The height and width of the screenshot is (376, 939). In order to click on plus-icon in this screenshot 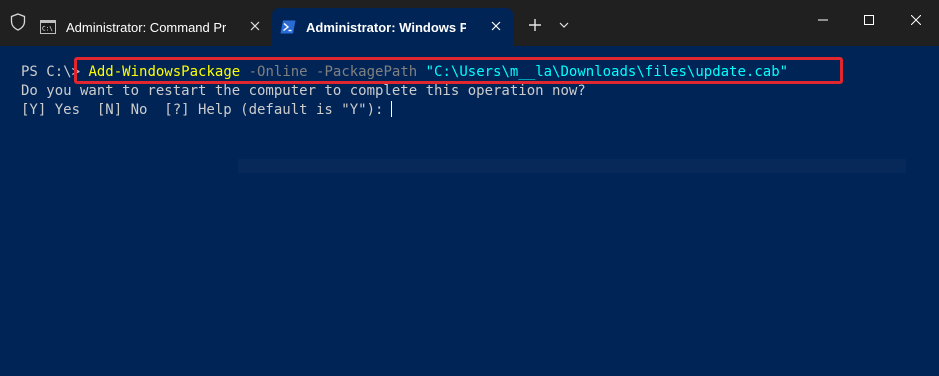, I will do `click(535, 25)`.